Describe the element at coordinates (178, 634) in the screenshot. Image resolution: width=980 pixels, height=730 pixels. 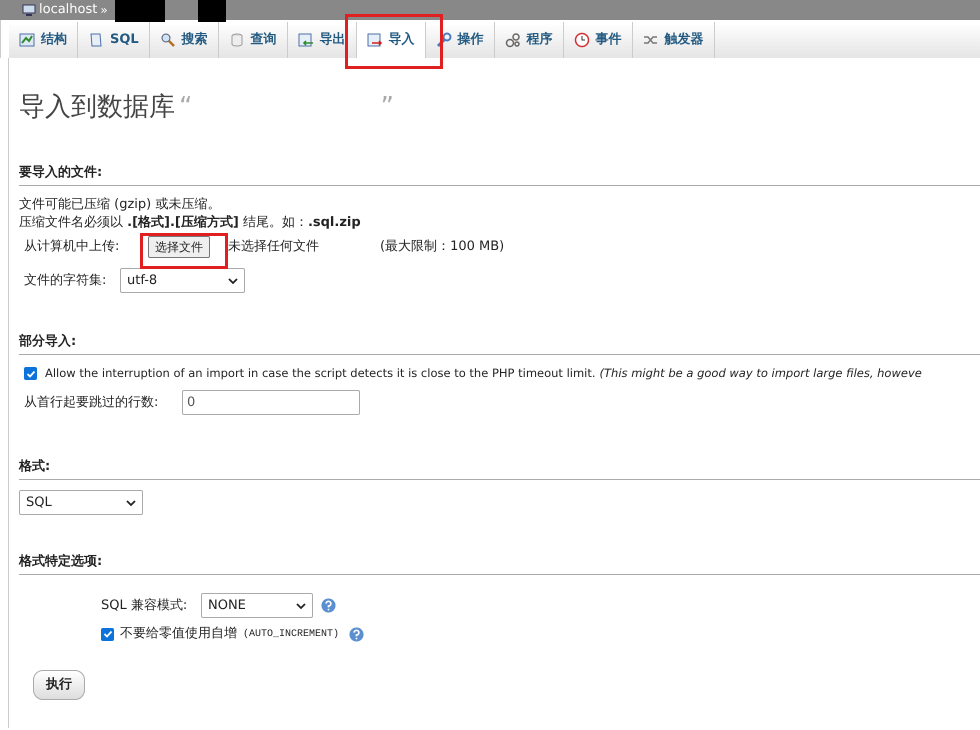
I see `checkbox-label: 不要给零值使用自增` at that location.